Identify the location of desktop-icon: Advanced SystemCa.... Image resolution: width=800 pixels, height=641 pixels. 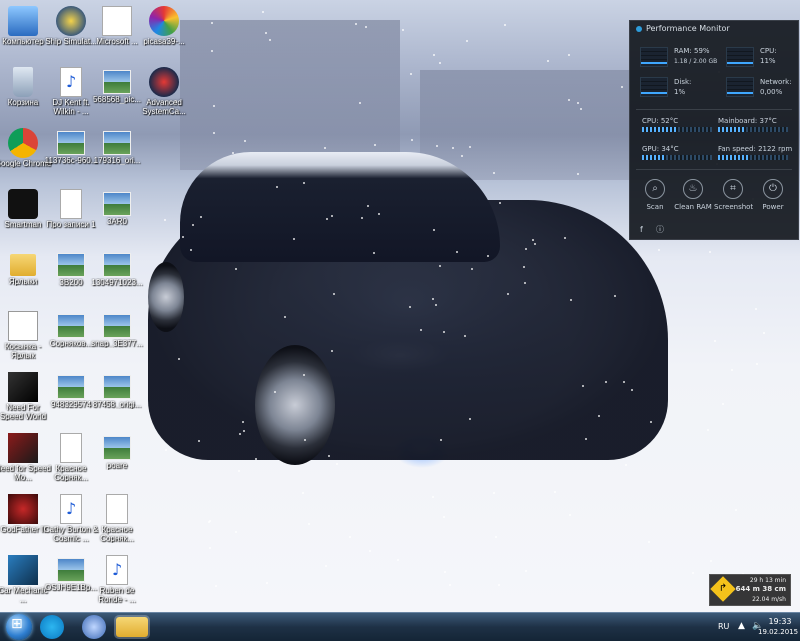
(164, 95).